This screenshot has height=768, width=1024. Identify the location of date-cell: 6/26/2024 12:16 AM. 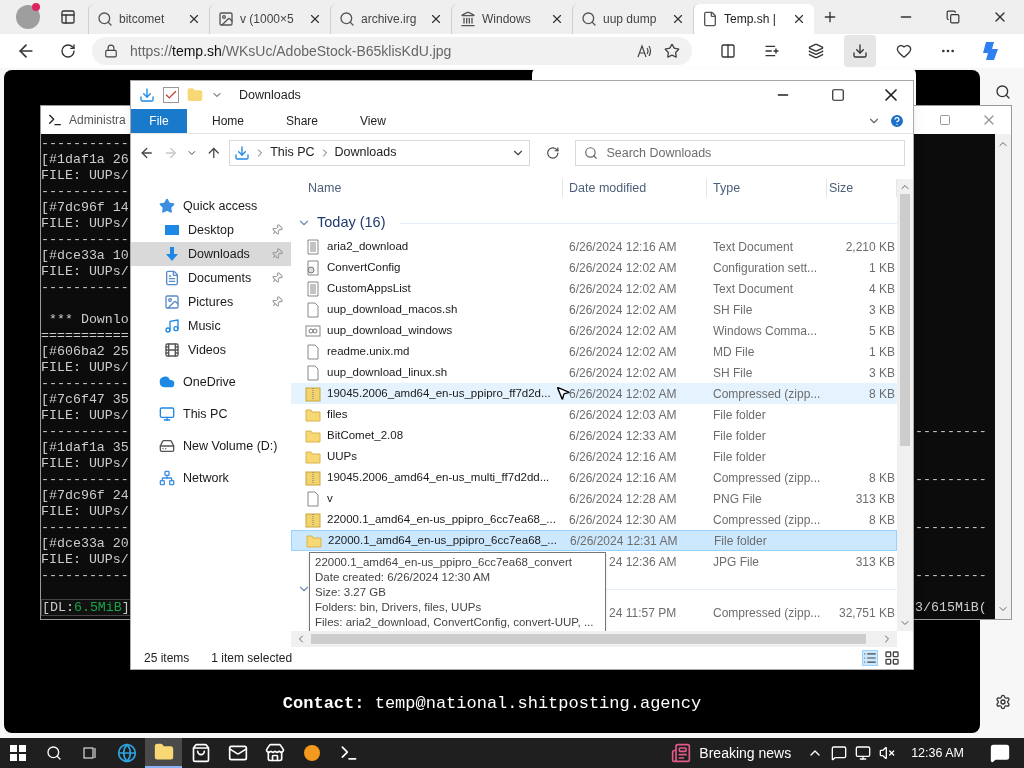
(623, 456).